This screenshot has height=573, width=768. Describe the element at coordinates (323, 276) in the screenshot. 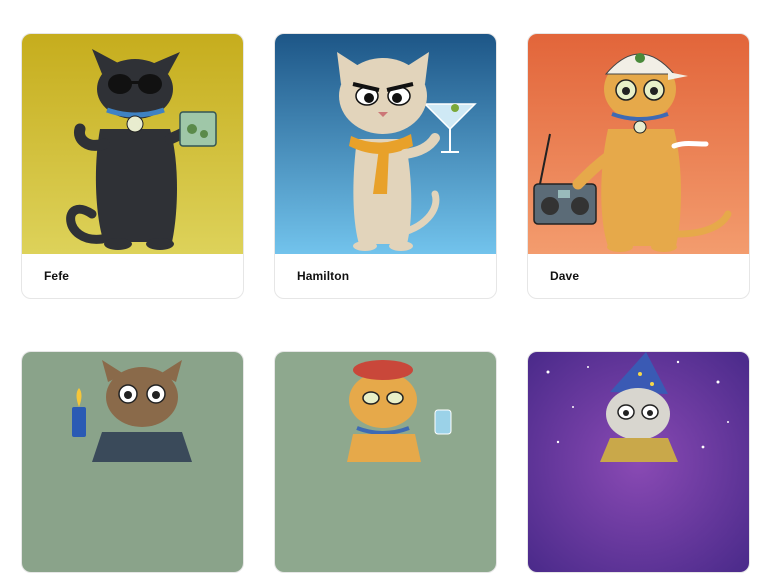

I see `nft-card-title: Hamilton` at that location.